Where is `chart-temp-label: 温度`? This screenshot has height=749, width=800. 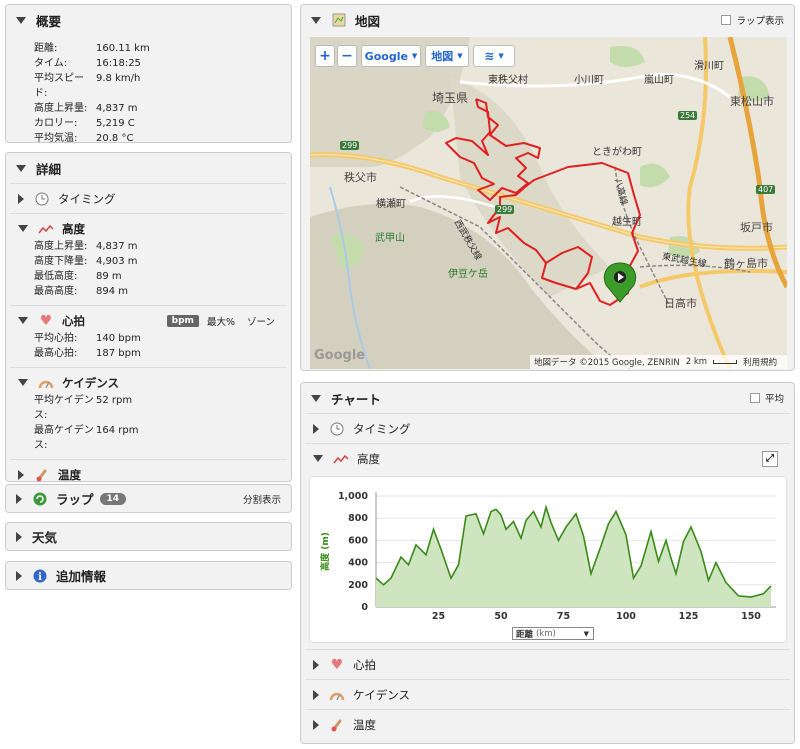 chart-temp-label: 温度 is located at coordinates (364, 724).